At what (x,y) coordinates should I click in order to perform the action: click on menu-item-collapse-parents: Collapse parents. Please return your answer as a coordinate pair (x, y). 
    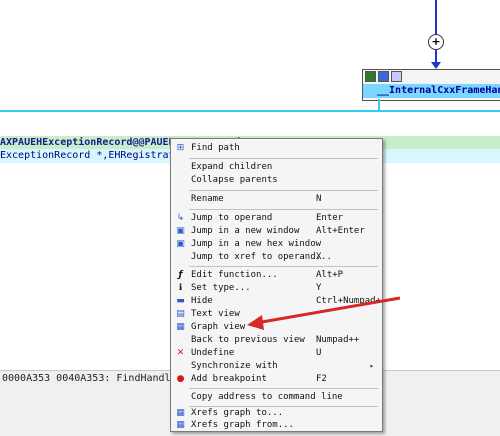
    Looking at the image, I should click on (276, 180).